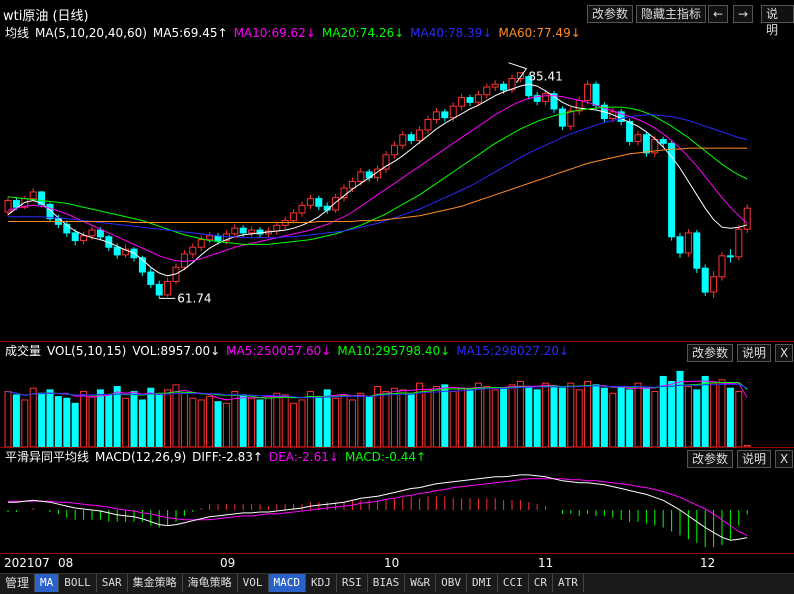 The width and height of the screenshot is (794, 594). Describe the element at coordinates (253, 583) in the screenshot. I see `tab-vol: VOL` at that location.